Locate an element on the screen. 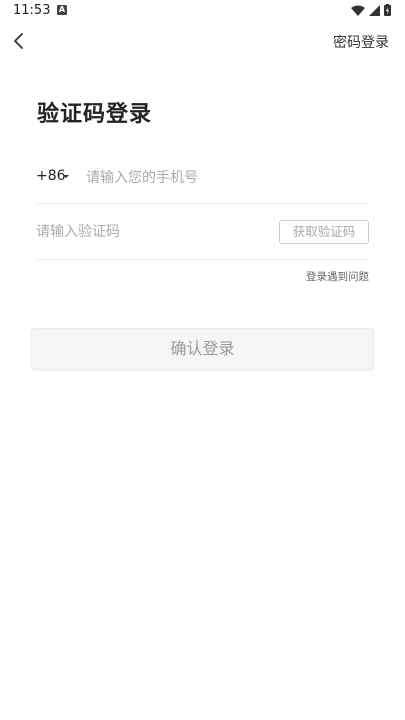 The image size is (405, 720). status-bar: 11:53 A is located at coordinates (202, 12).